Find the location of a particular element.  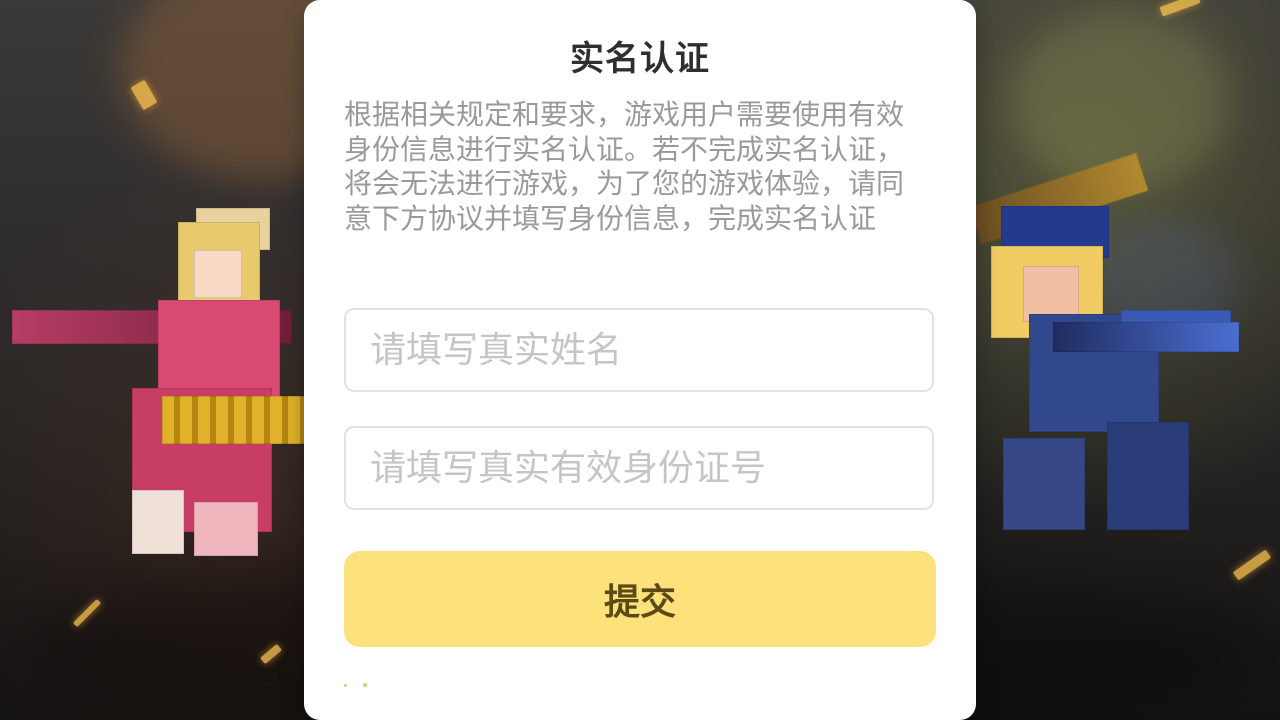

id-number-input is located at coordinates (639, 468).